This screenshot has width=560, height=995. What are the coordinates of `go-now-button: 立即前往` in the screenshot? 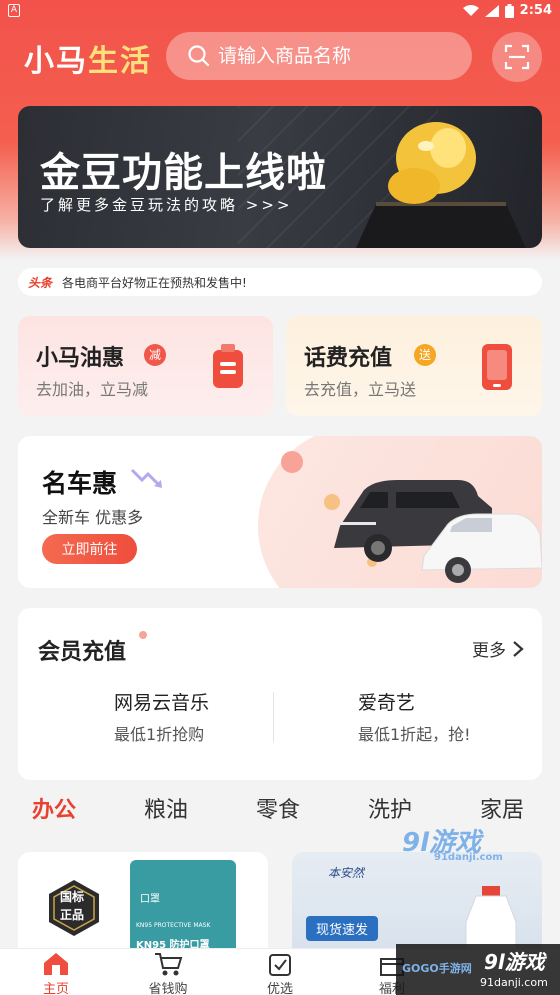 It's located at (89, 549).